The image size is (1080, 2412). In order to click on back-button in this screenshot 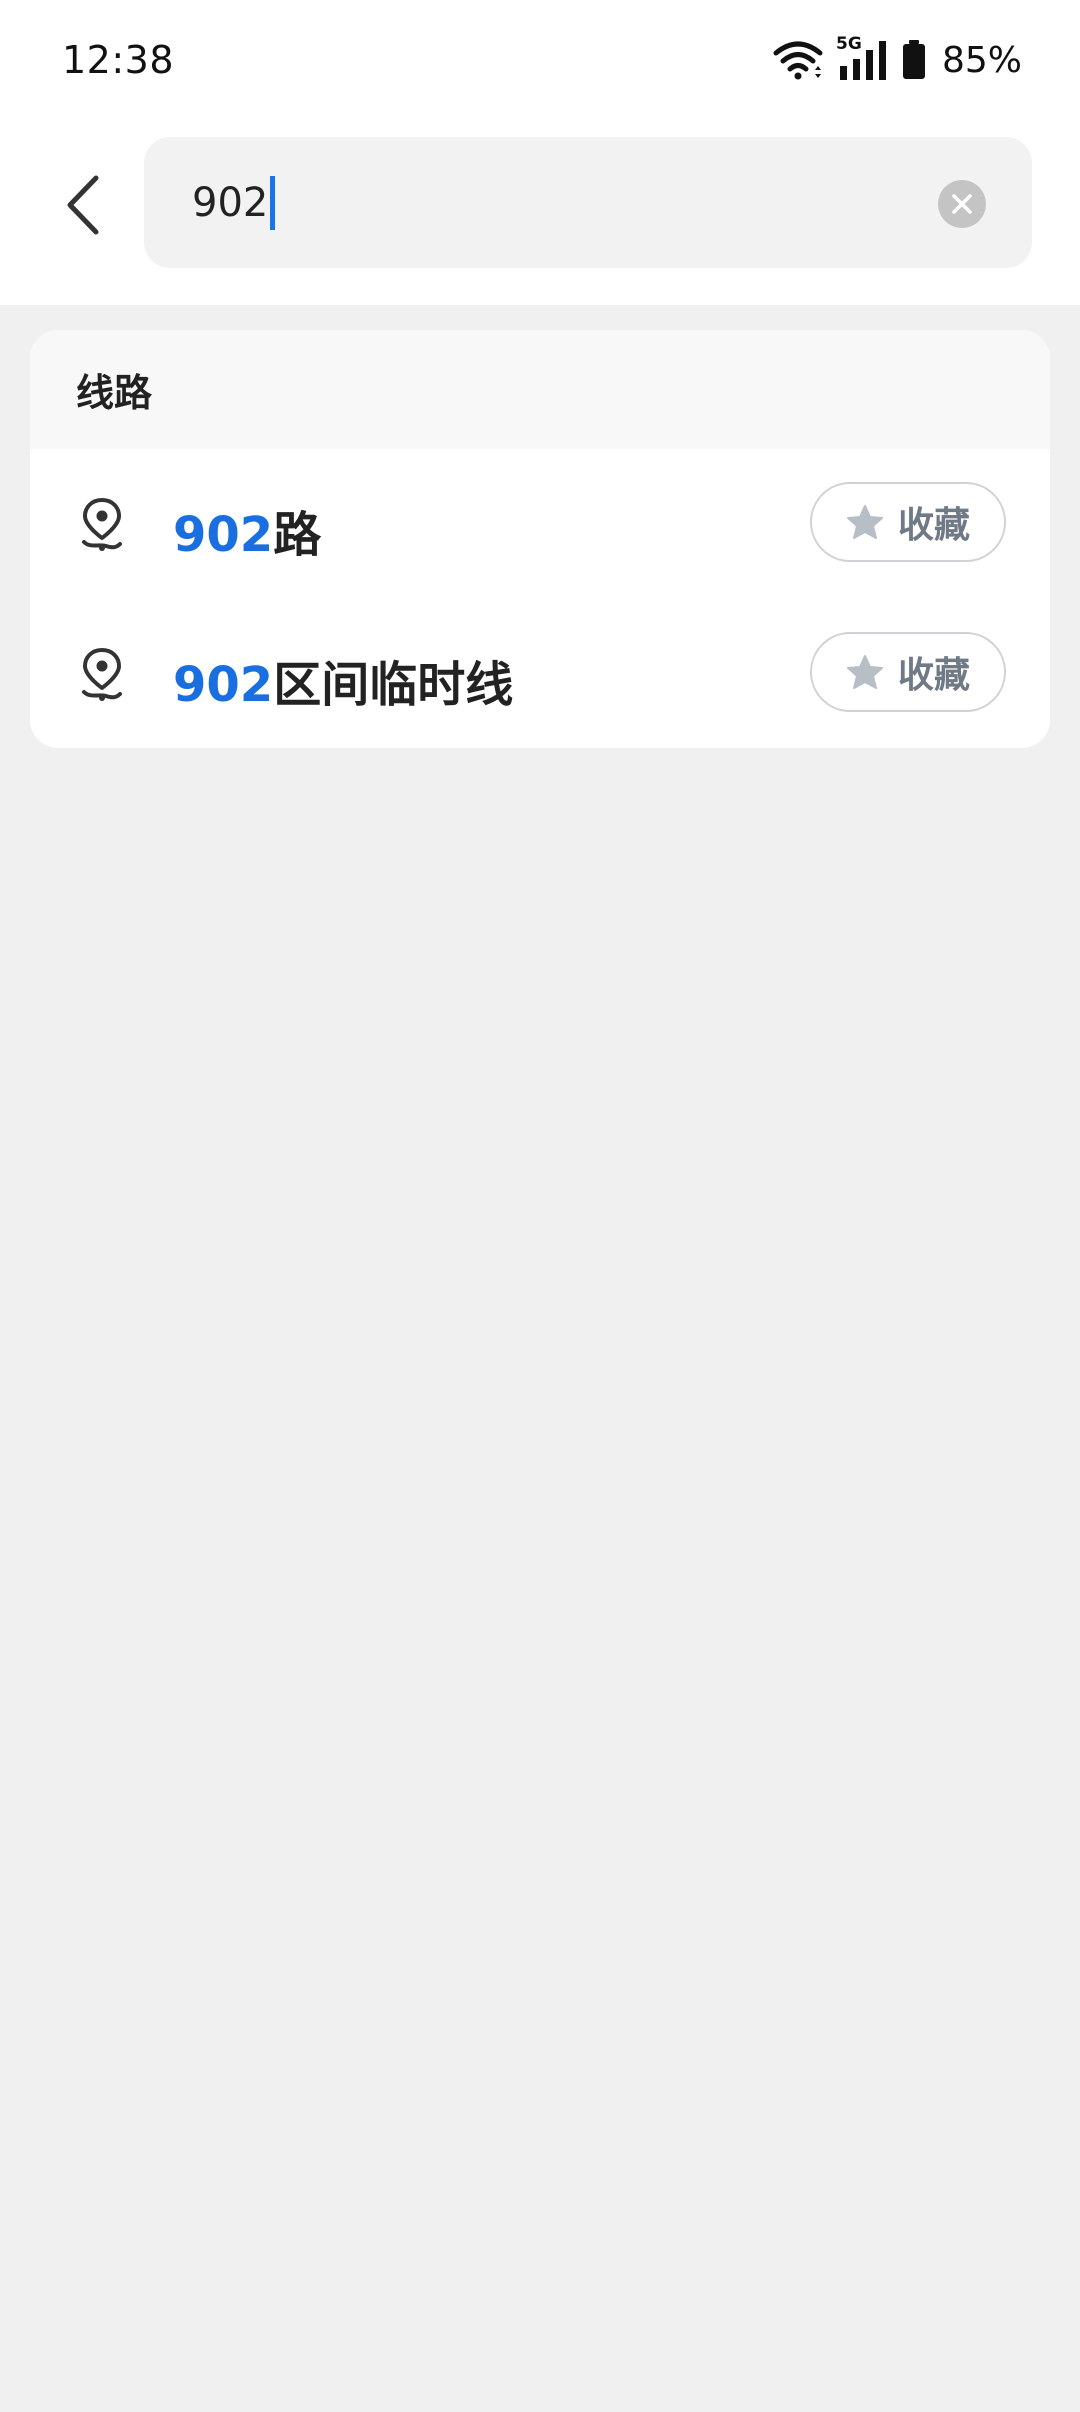, I will do `click(82, 205)`.